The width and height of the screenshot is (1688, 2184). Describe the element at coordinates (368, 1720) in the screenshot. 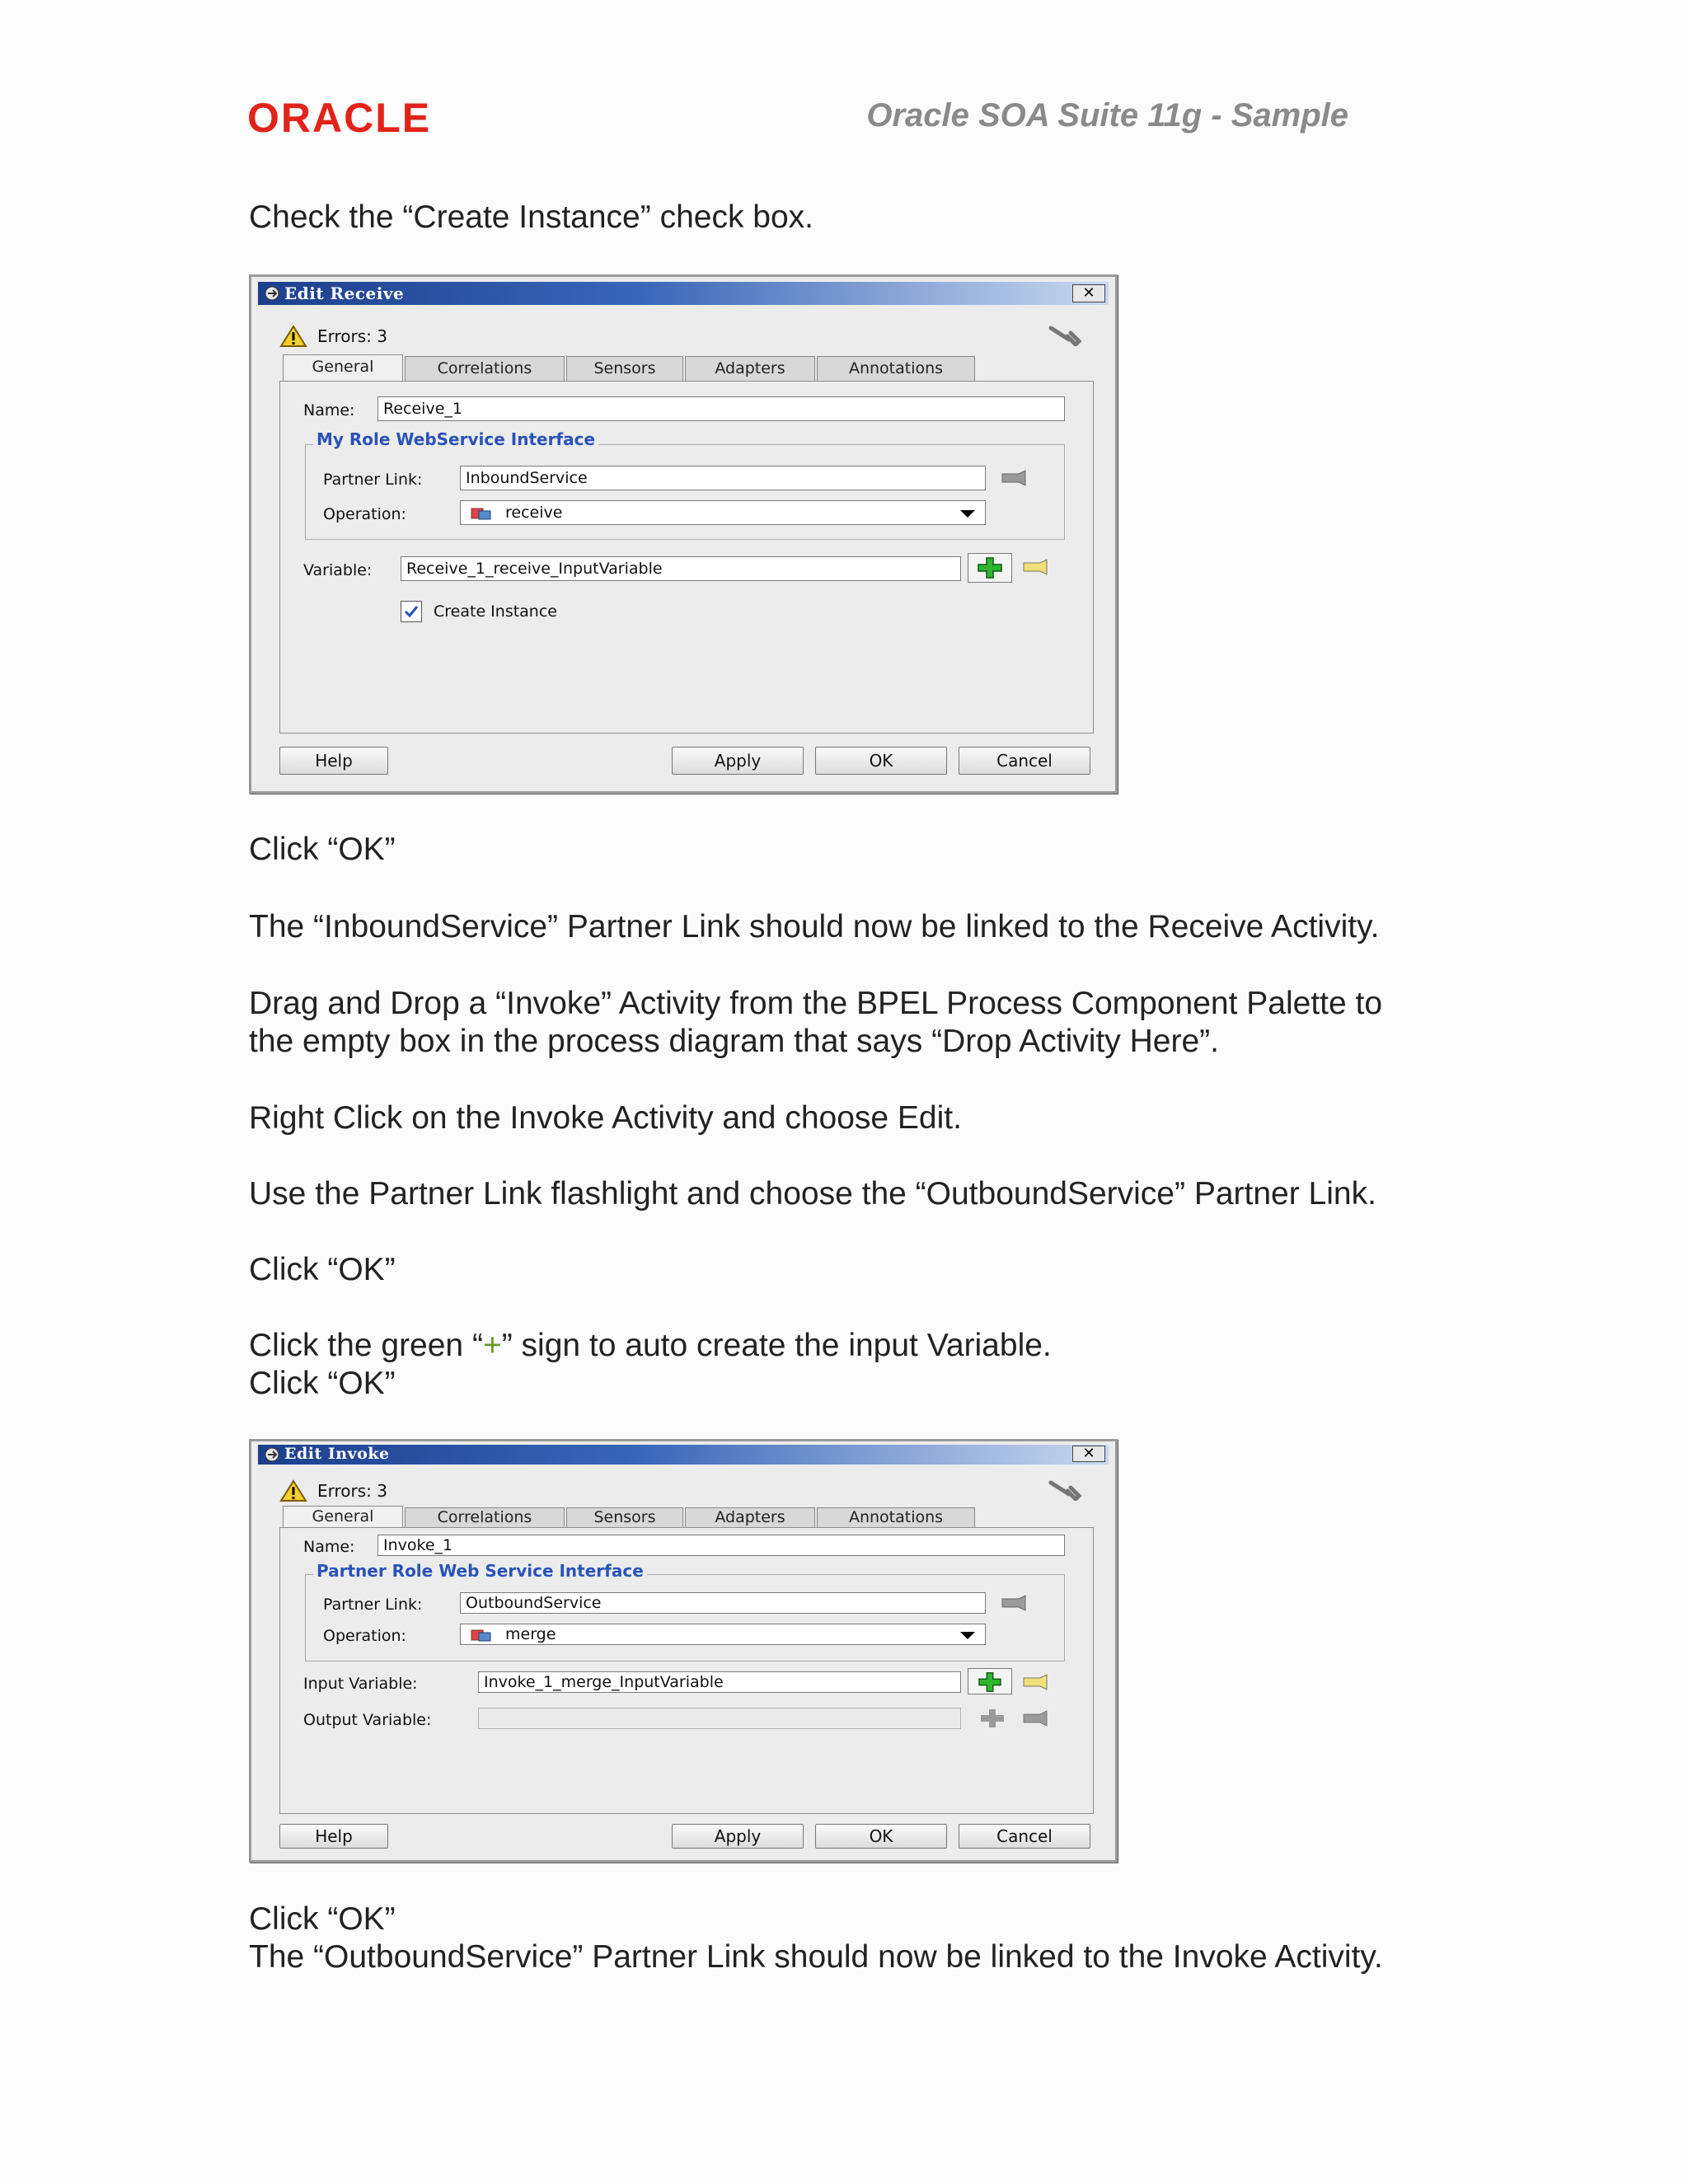

I see `output-variable-label: Output Variable:` at that location.